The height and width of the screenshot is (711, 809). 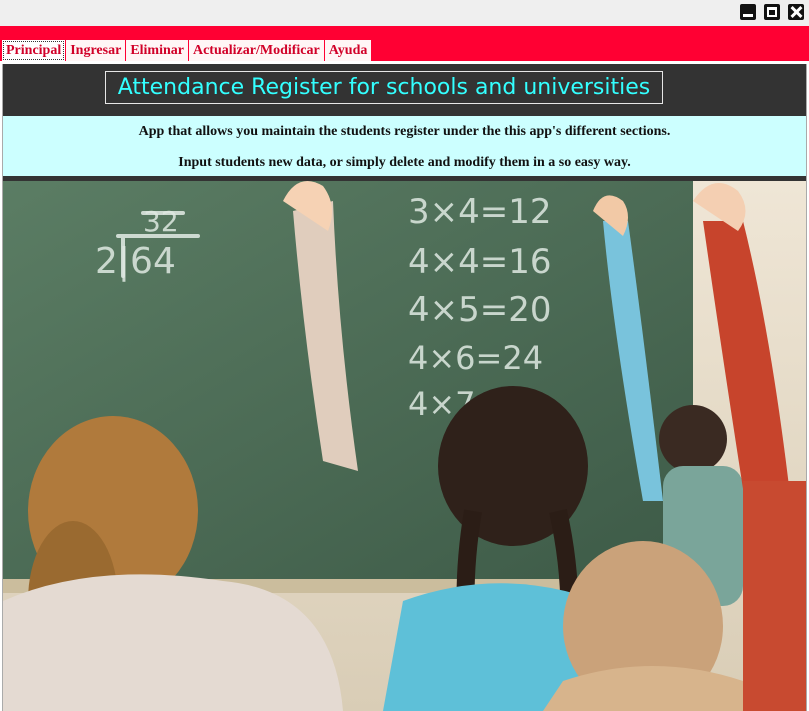 What do you see at coordinates (748, 12) in the screenshot?
I see `minimize-icon` at bounding box center [748, 12].